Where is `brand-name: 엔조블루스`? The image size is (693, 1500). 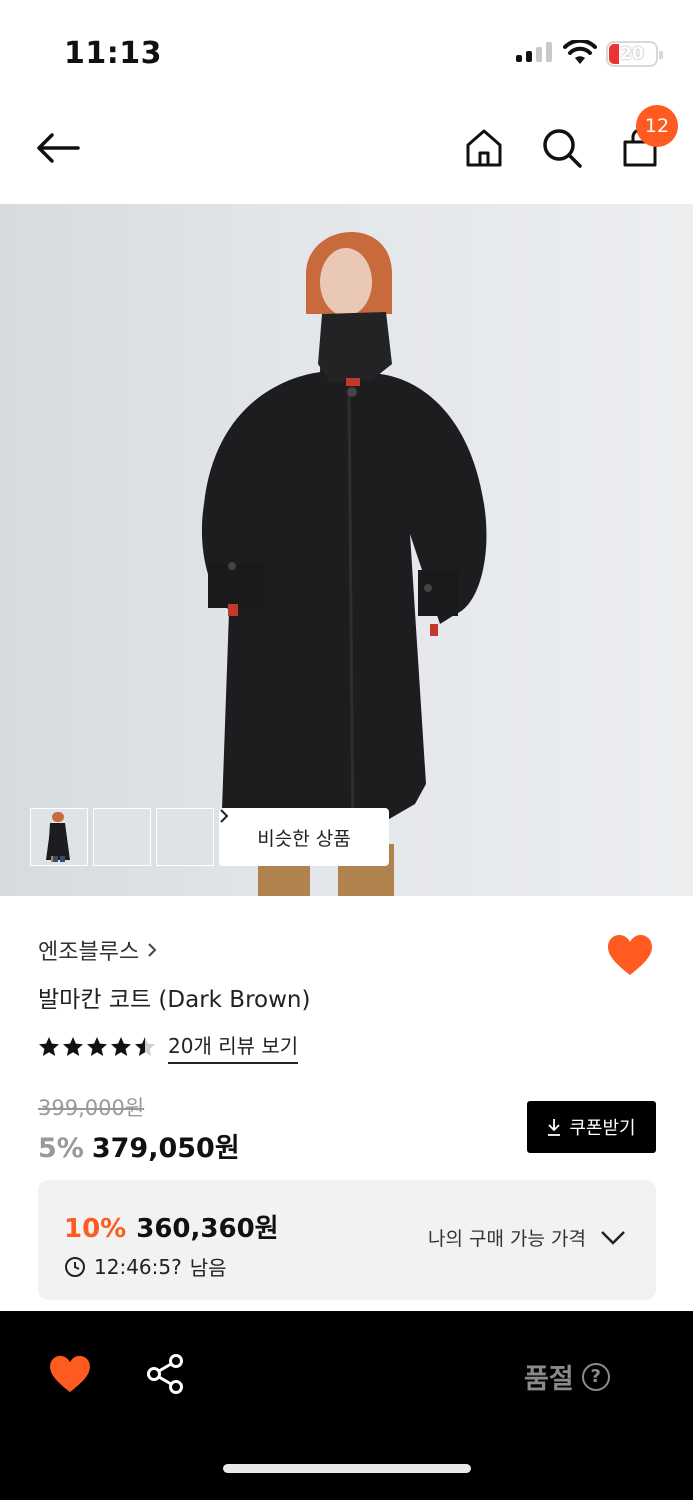
brand-name: 엔조블루스 is located at coordinates (89, 952).